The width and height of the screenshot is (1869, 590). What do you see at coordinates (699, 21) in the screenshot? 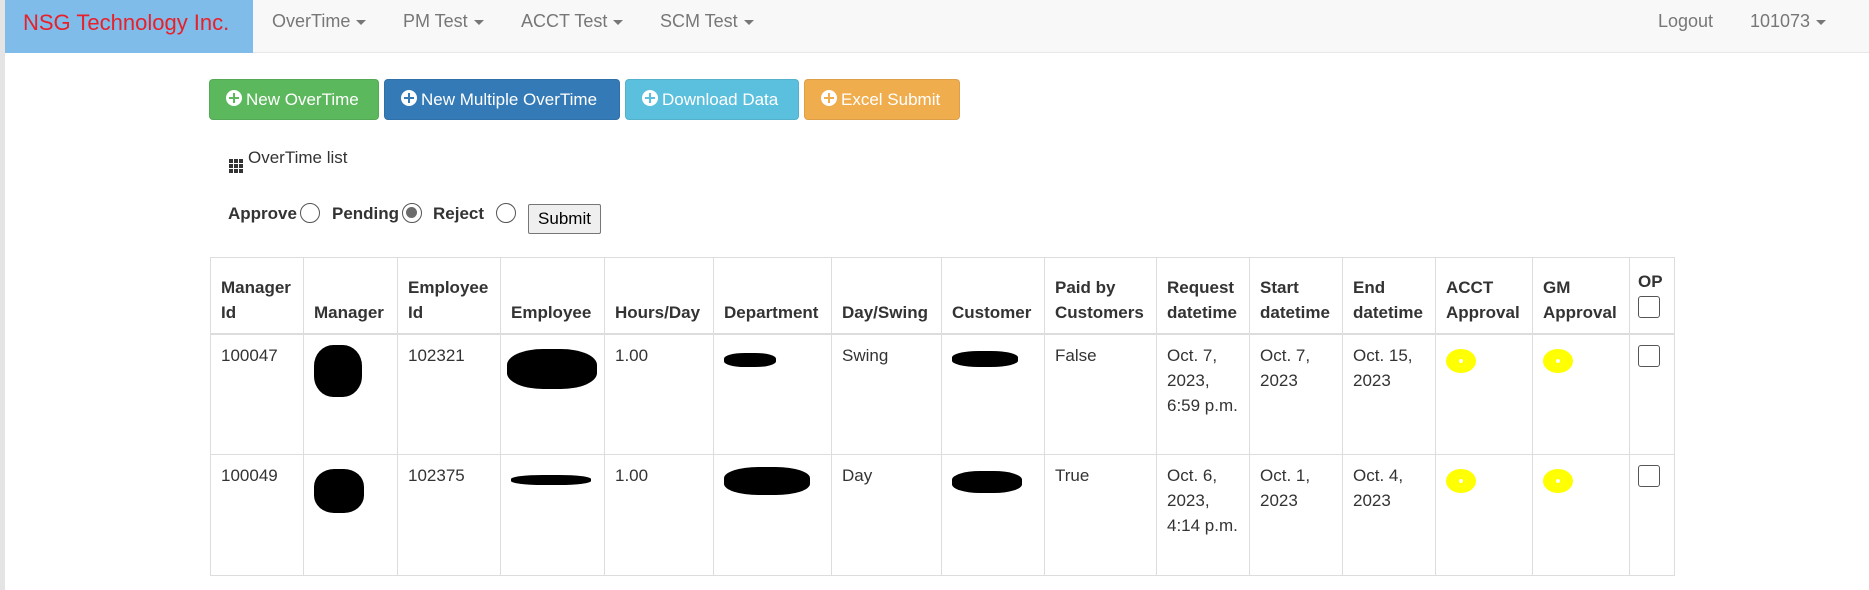
I see `menu-scm-test-label: SCM Test` at bounding box center [699, 21].